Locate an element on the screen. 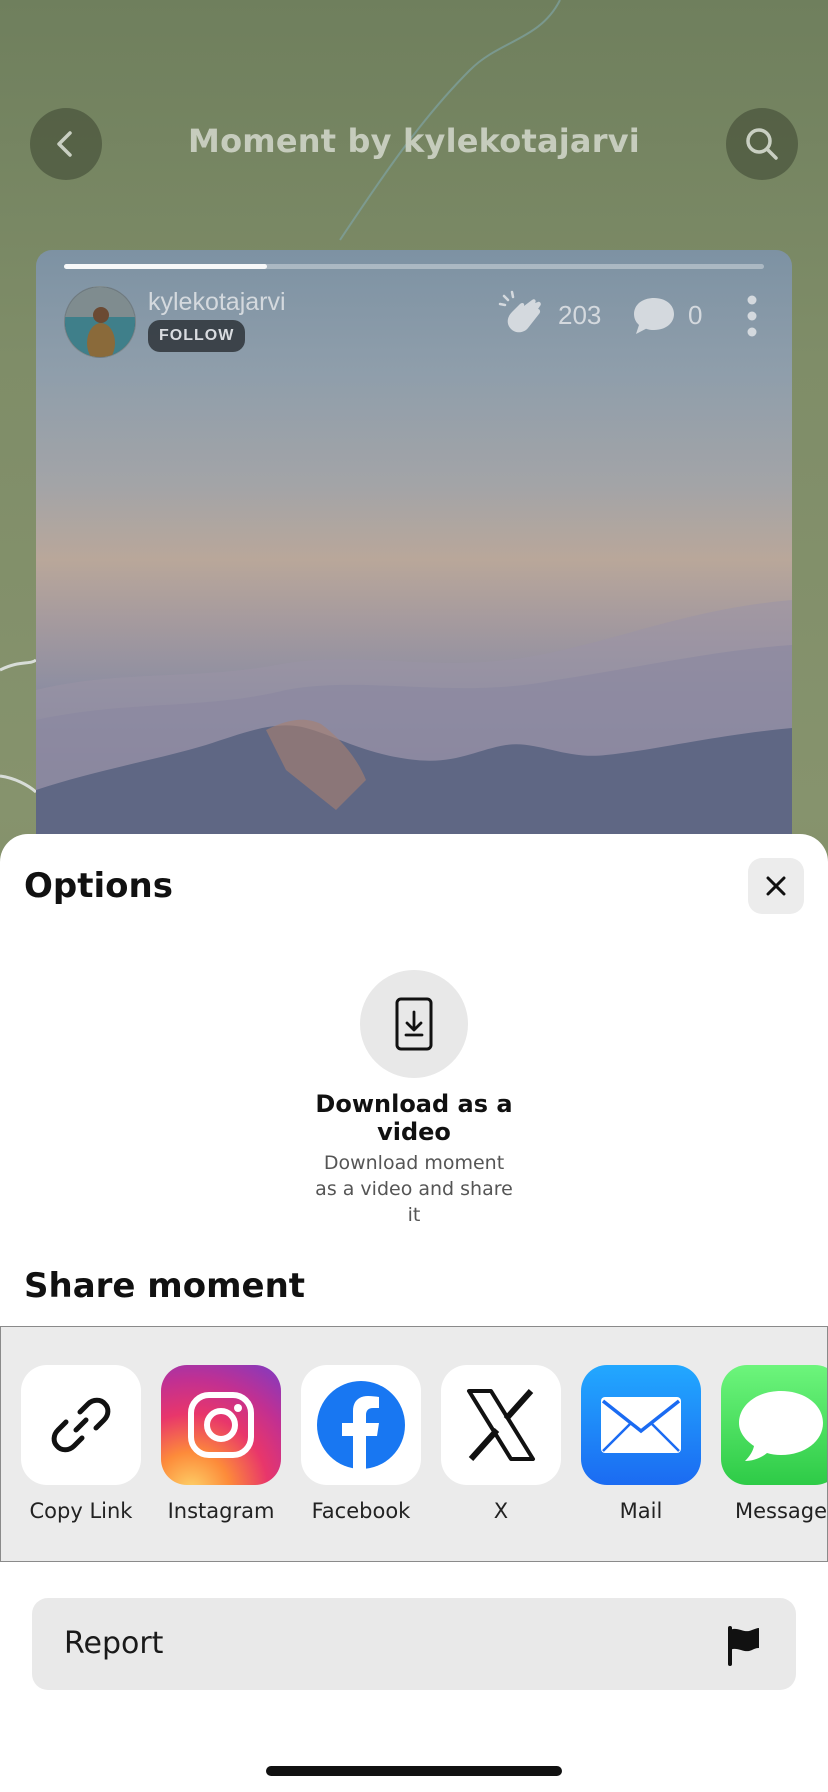  facebook-tile is located at coordinates (361, 1425).